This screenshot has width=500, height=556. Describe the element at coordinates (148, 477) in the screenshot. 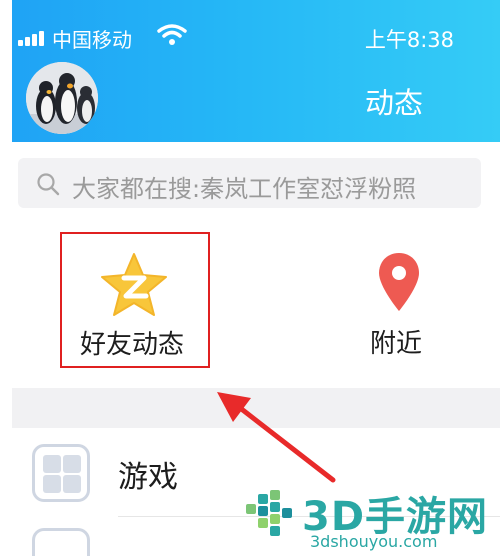

I see `list-item-label: 游戏` at that location.